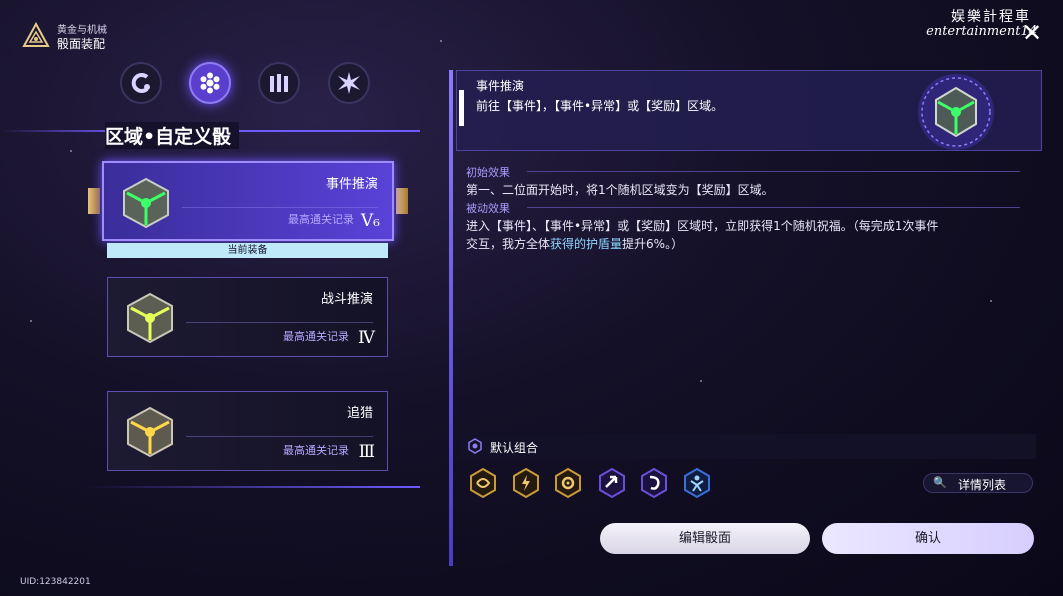 The width and height of the screenshot is (1063, 596). I want to click on pillars-icon, so click(279, 83).